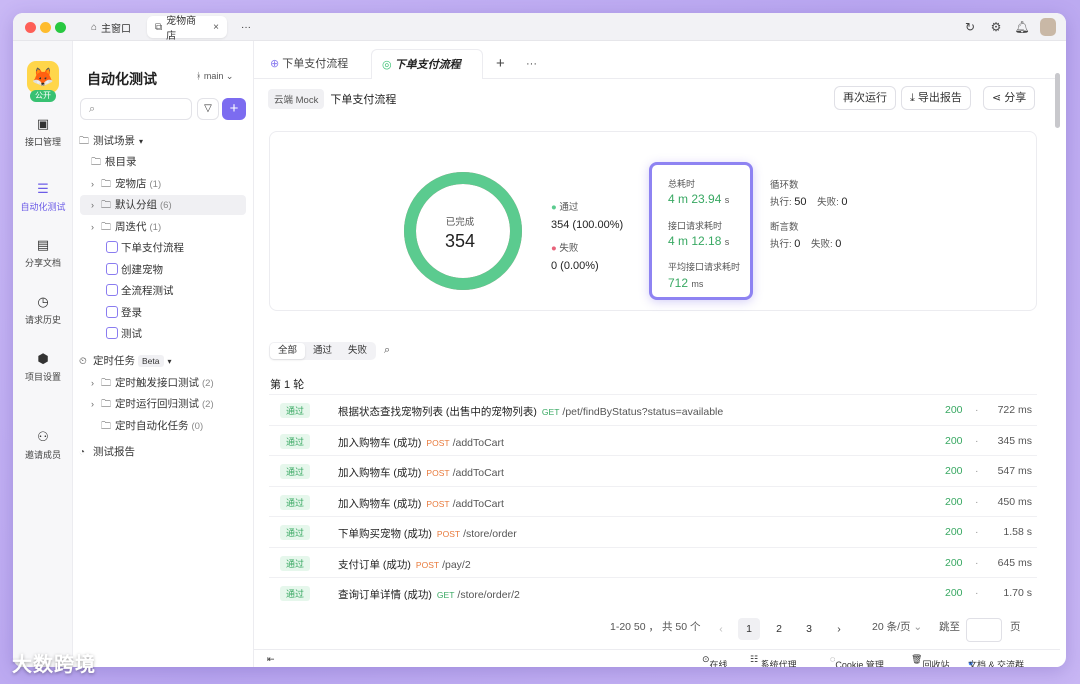  Describe the element at coordinates (163, 141) in the screenshot. I see `tree-section-scenarios: 🗀 测试场景 ▾` at that location.